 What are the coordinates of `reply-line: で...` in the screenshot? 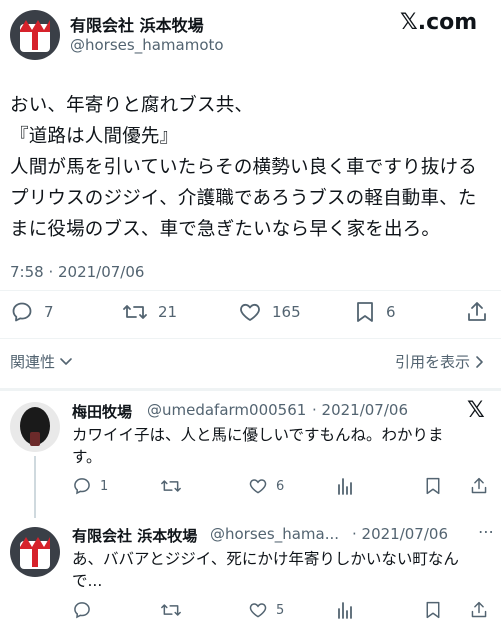 It's located at (87, 581).